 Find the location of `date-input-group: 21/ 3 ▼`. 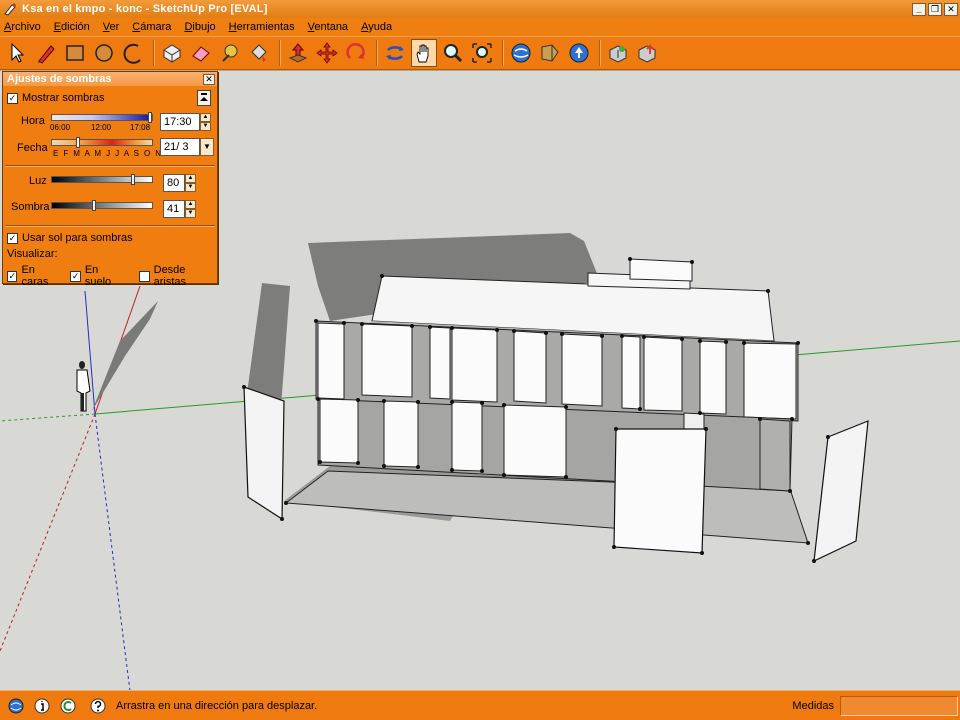

date-input-group: 21/ 3 ▼ is located at coordinates (187, 147).